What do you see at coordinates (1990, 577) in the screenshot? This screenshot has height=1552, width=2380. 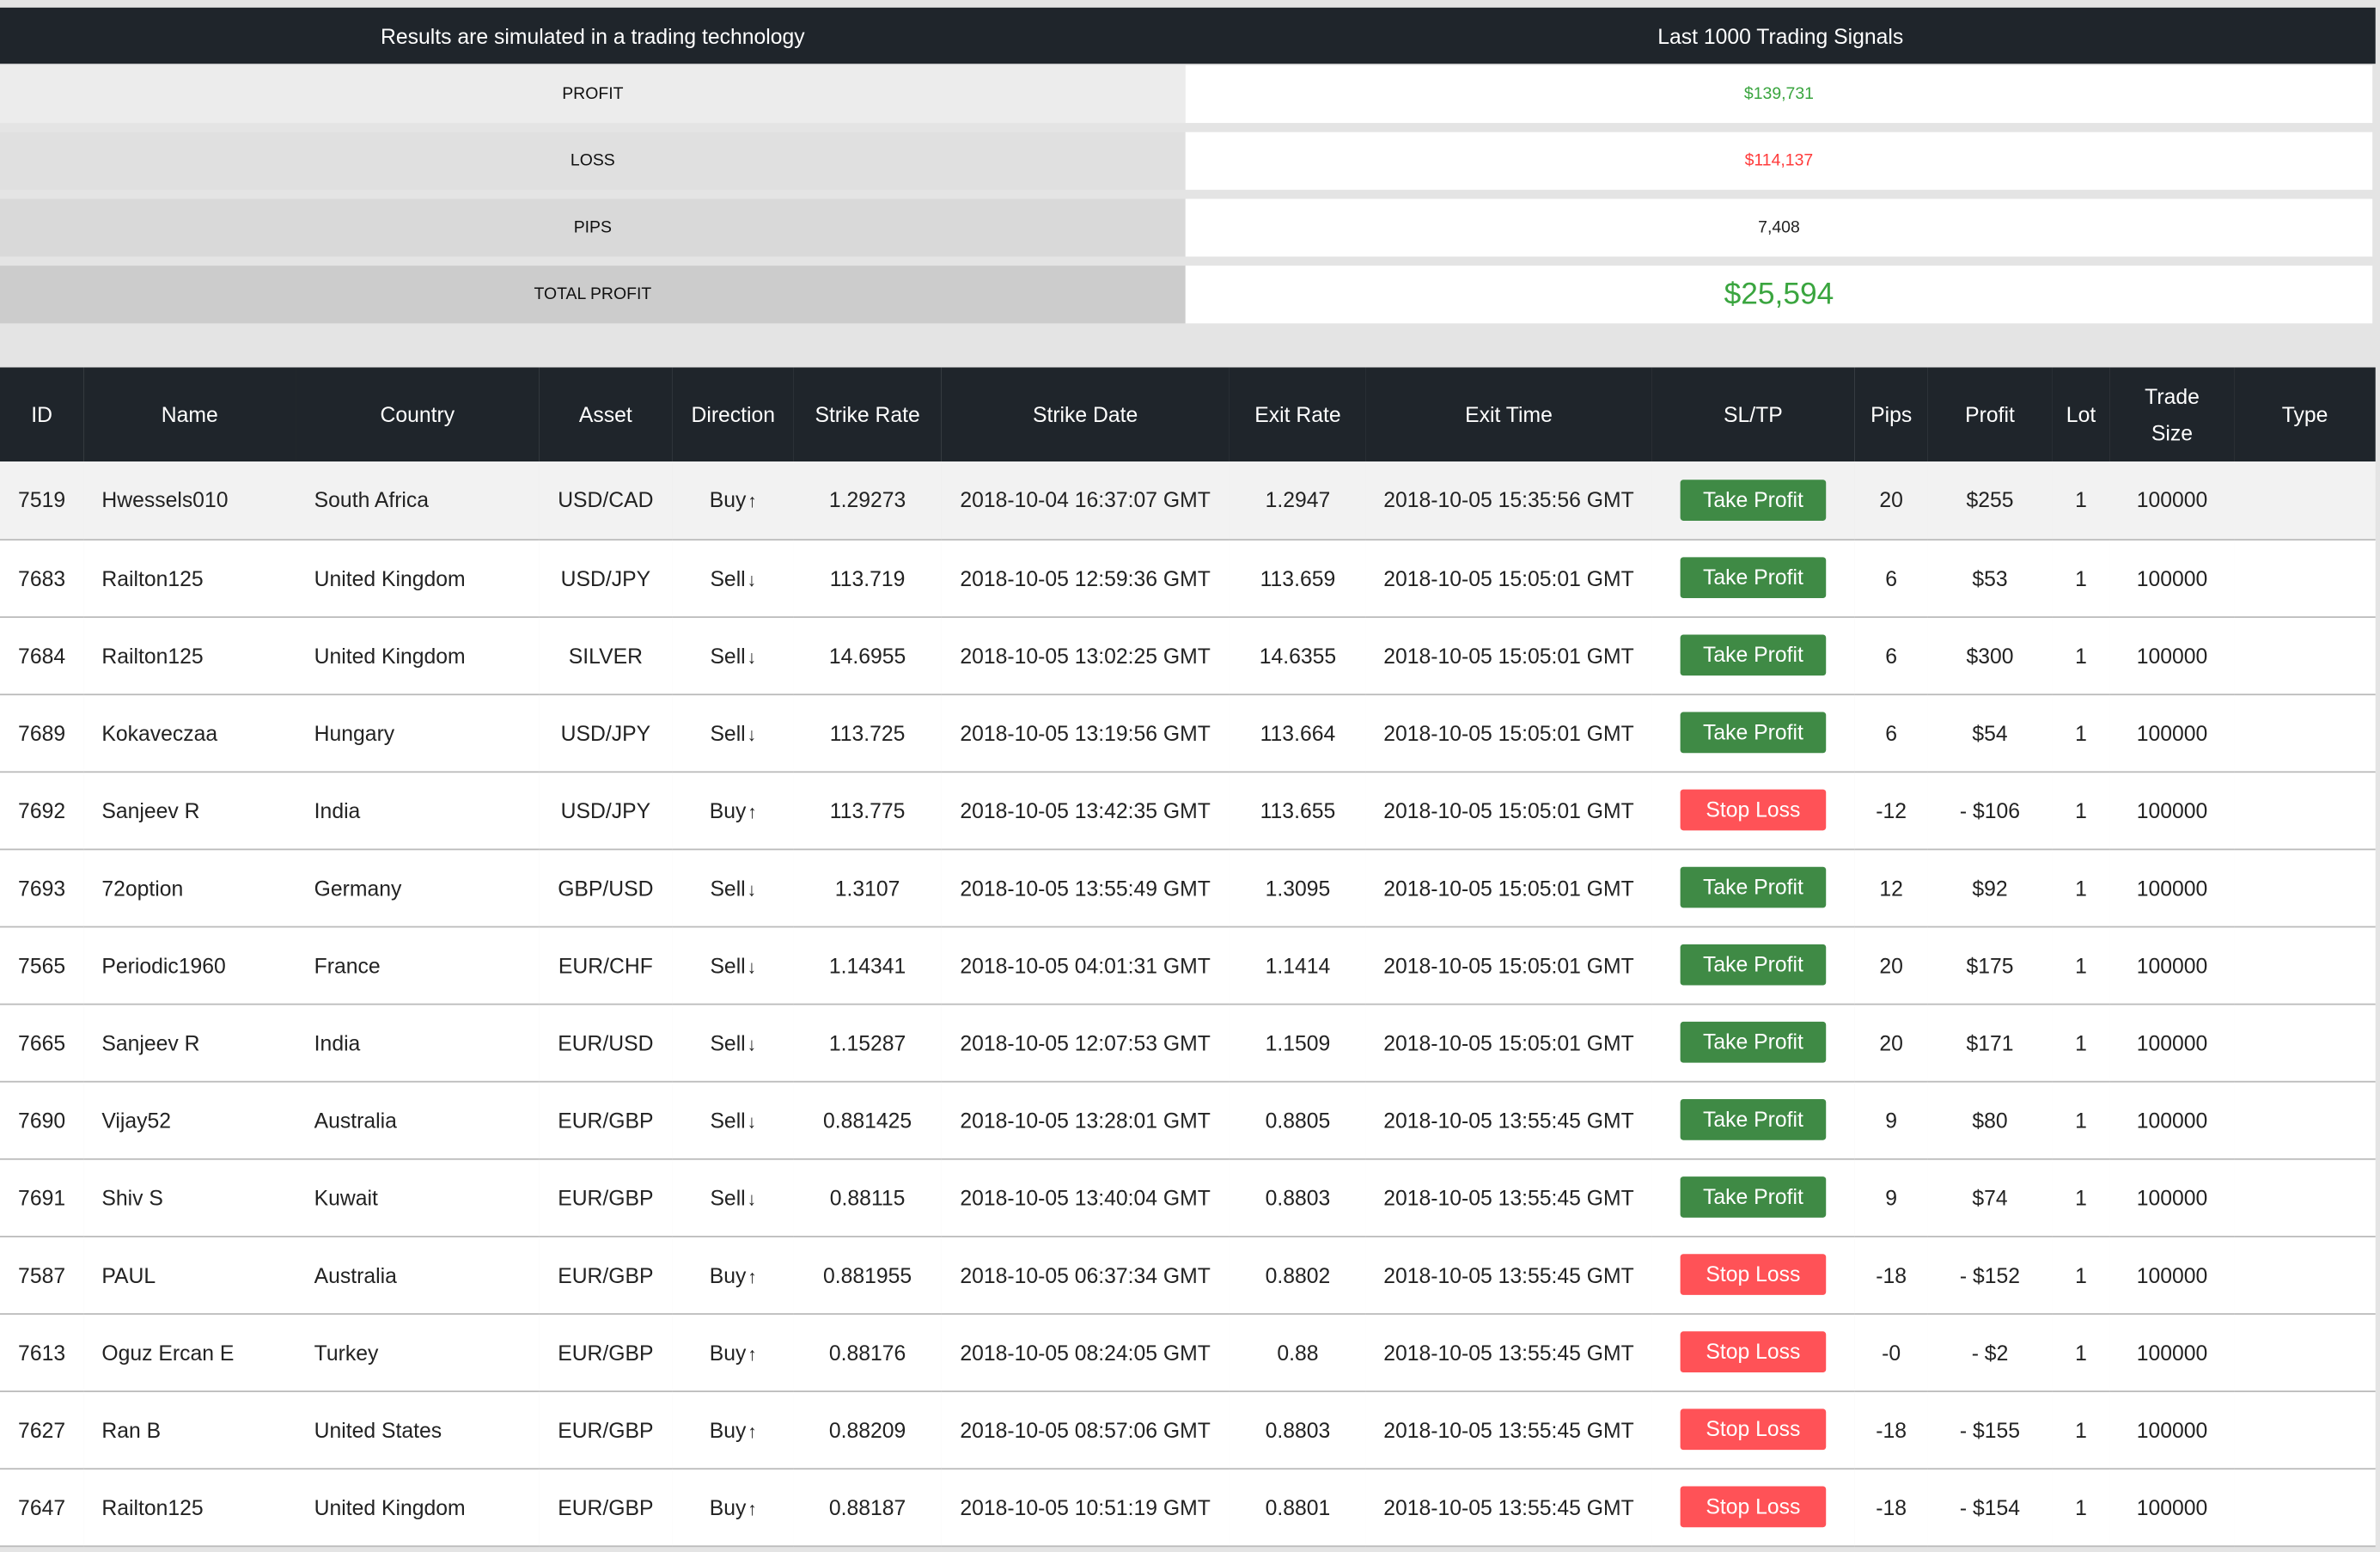 I see `cell-profit: $53` at bounding box center [1990, 577].